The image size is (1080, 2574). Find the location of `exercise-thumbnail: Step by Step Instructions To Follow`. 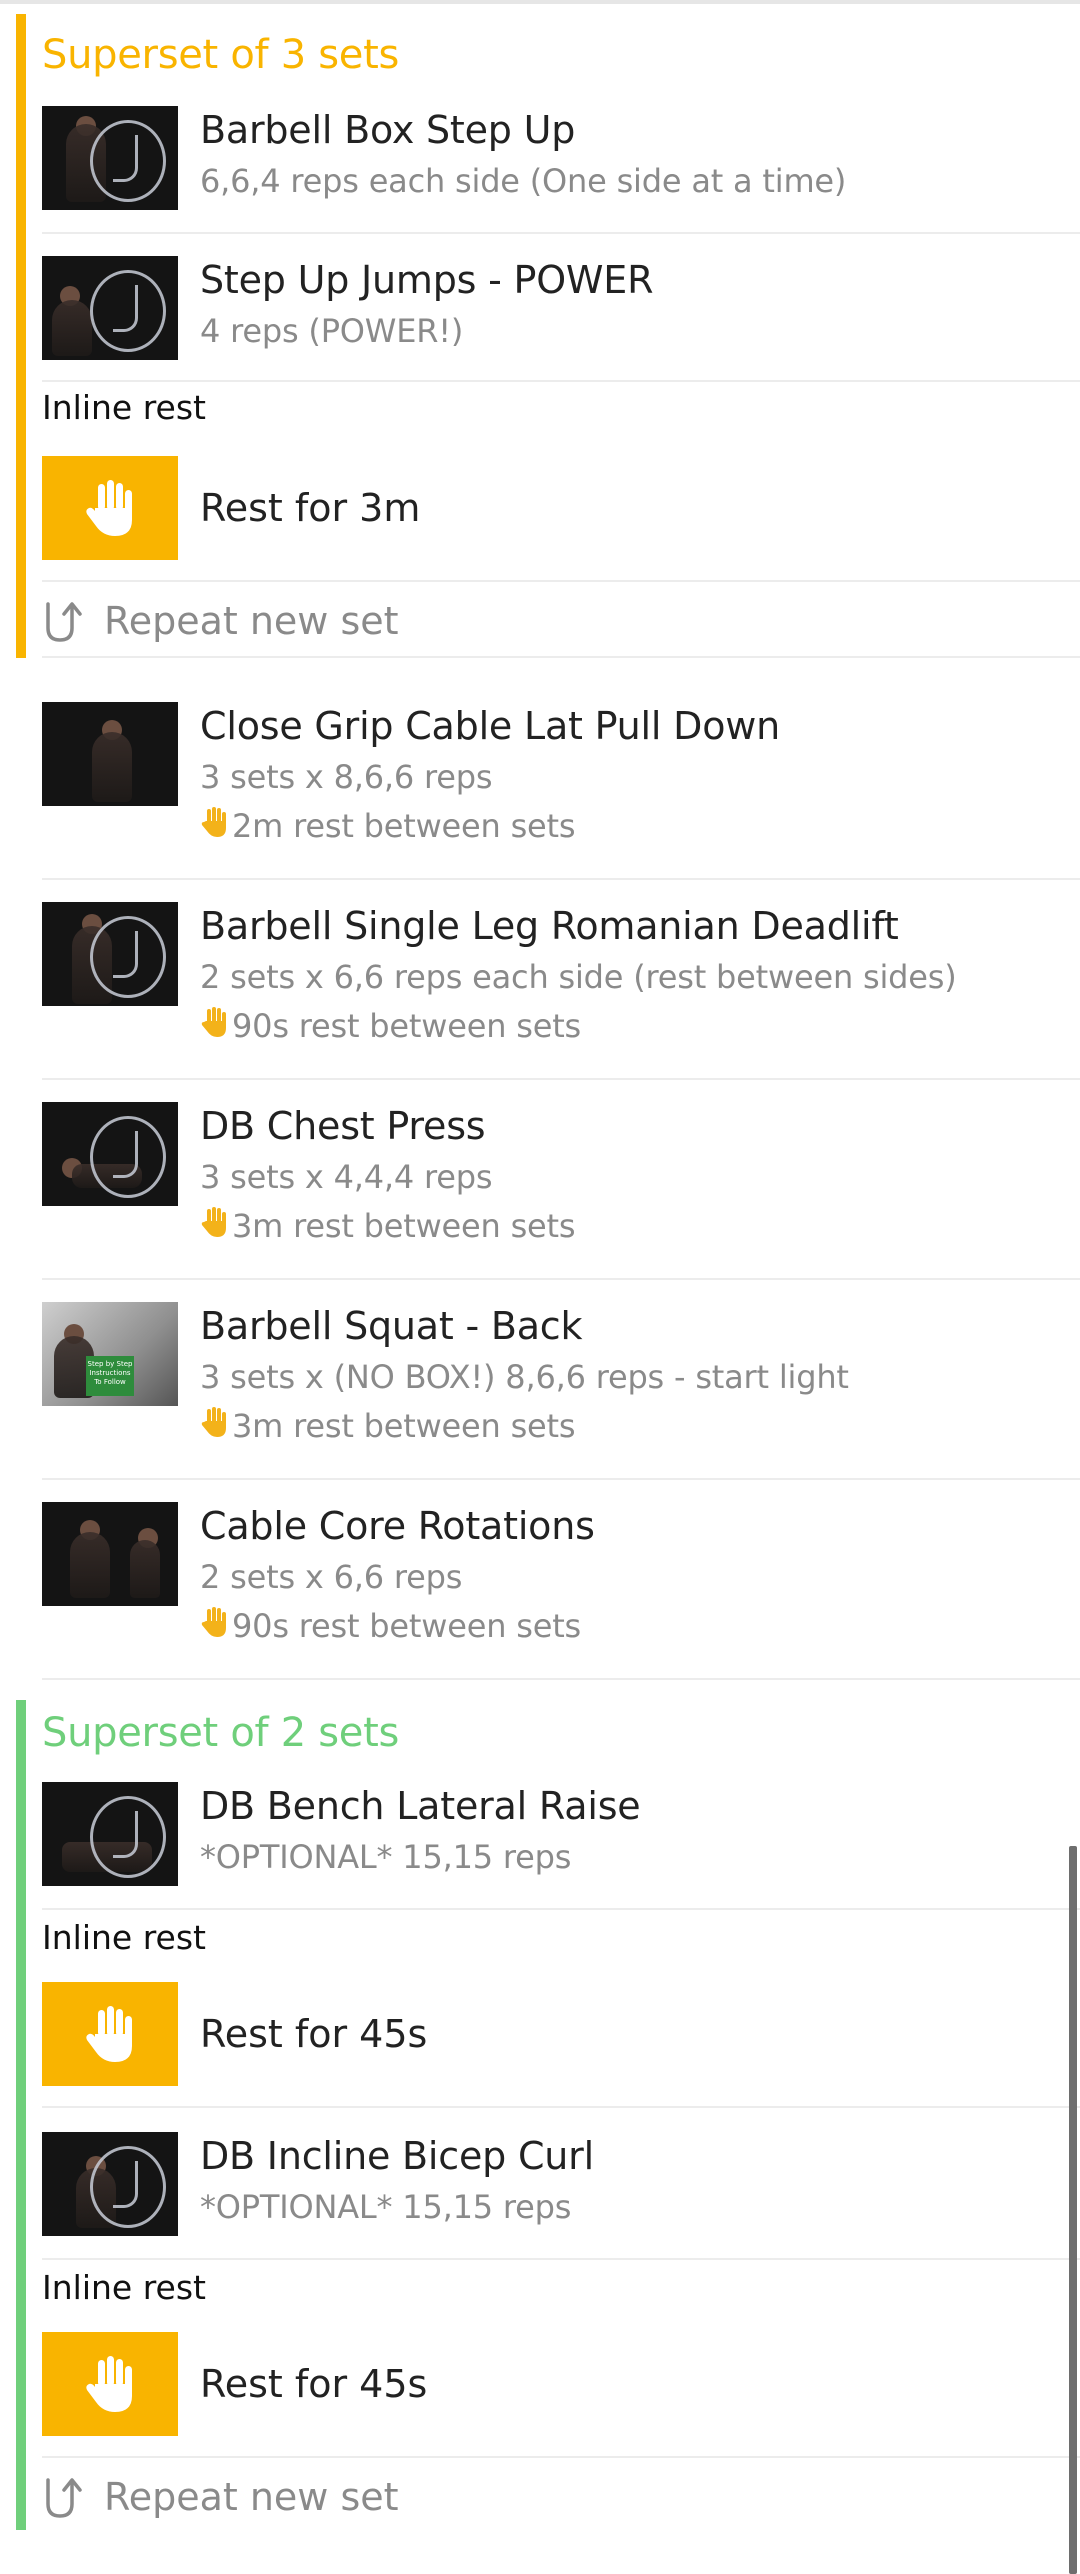

exercise-thumbnail: Step by Step Instructions To Follow is located at coordinates (110, 1354).